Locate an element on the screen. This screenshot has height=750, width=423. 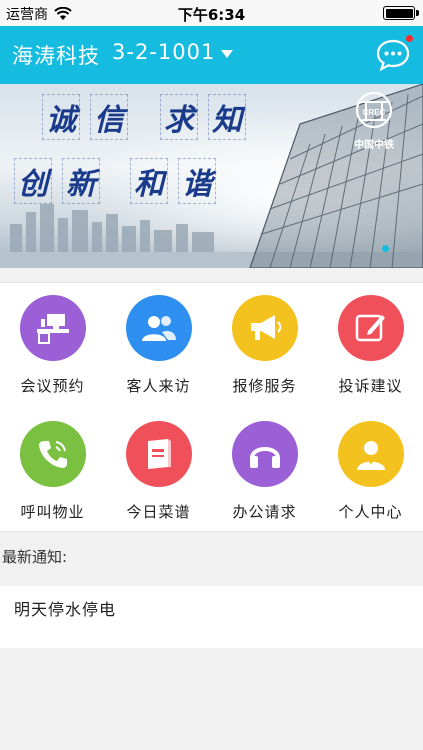
visitors-icon is located at coordinates (158, 328).